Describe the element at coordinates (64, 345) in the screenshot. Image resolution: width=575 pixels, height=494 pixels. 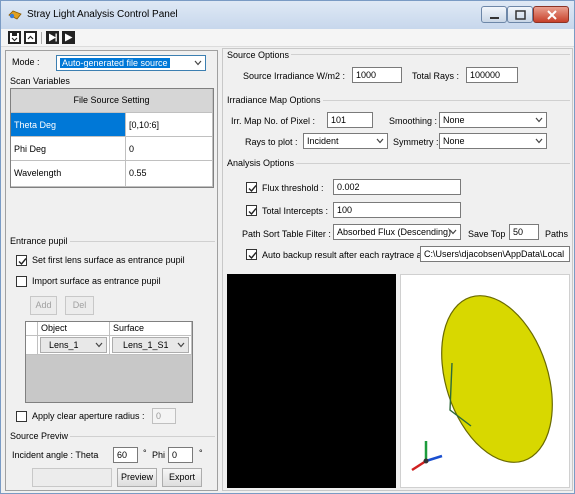
I see `object-value: Lens_1` at that location.